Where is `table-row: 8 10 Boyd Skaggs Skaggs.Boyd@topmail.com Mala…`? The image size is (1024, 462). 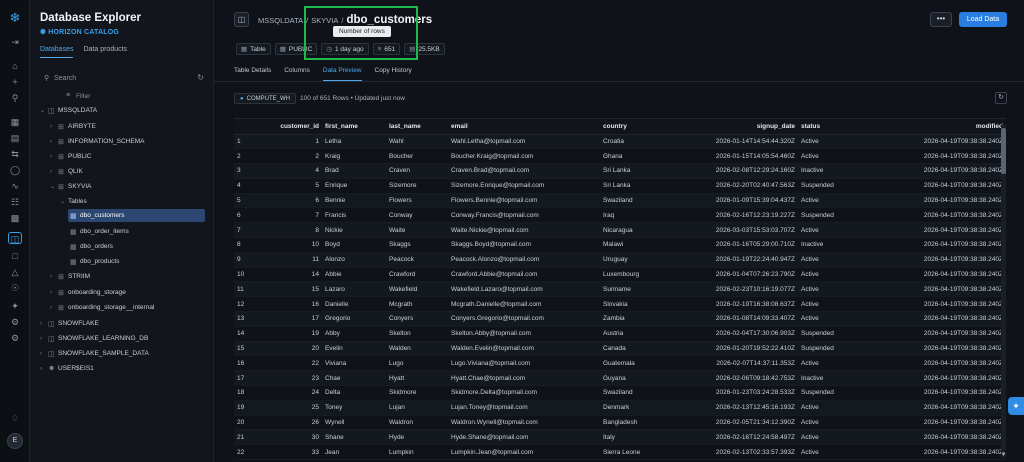 table-row: 8 10 Boyd Skaggs Skaggs.Boyd@topmail.com Mala… is located at coordinates (620, 245).